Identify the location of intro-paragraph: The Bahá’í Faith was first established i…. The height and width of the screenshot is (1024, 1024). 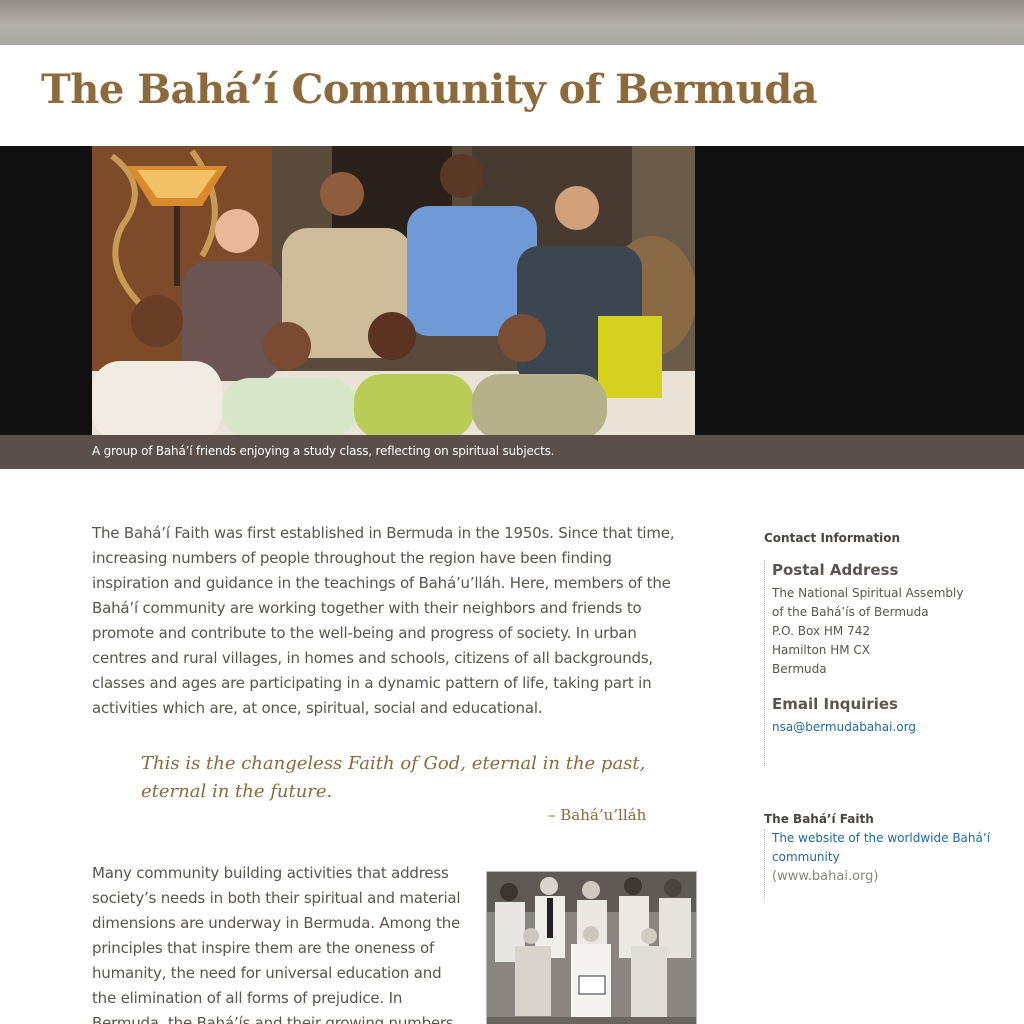
(383, 620).